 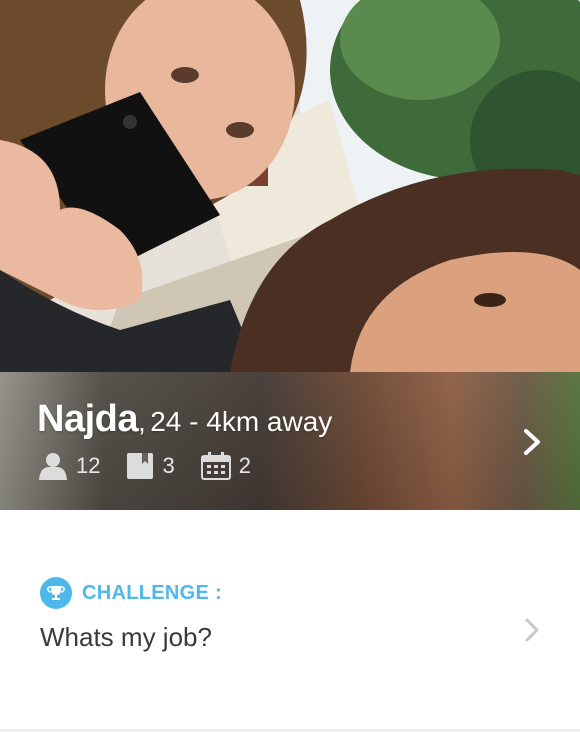 I want to click on calendar-icon, so click(x=215, y=466).